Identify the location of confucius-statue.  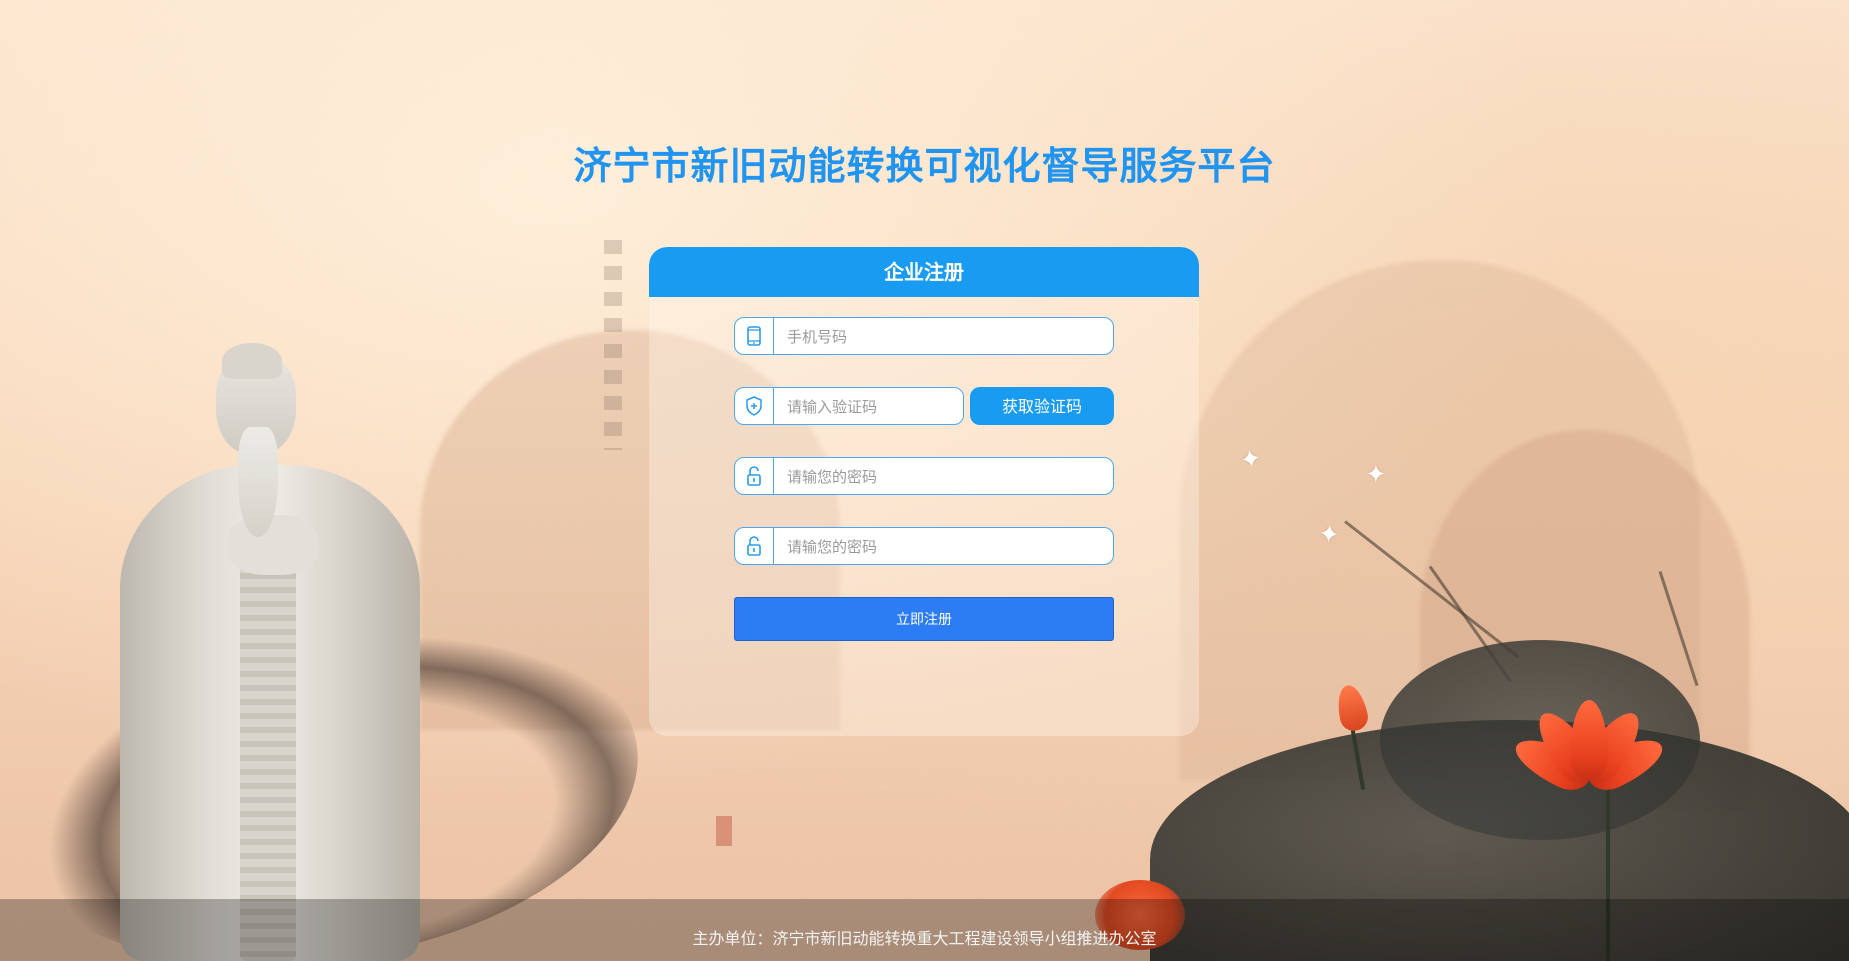
(270, 652).